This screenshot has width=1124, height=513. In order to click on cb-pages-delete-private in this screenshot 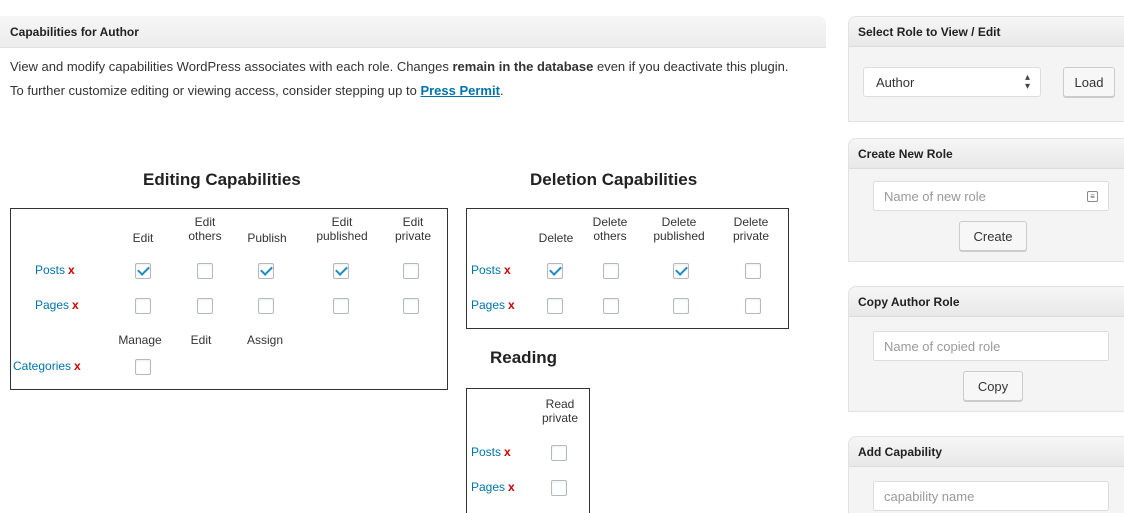, I will do `click(753, 306)`.